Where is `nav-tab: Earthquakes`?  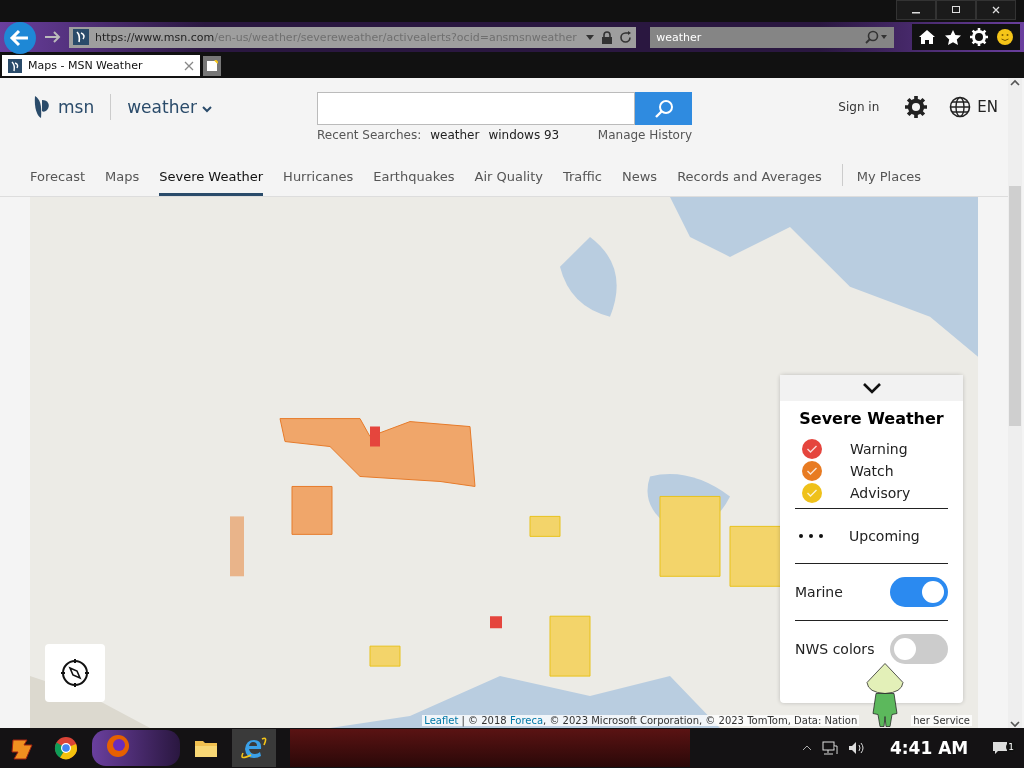
nav-tab: Earthquakes is located at coordinates (414, 176).